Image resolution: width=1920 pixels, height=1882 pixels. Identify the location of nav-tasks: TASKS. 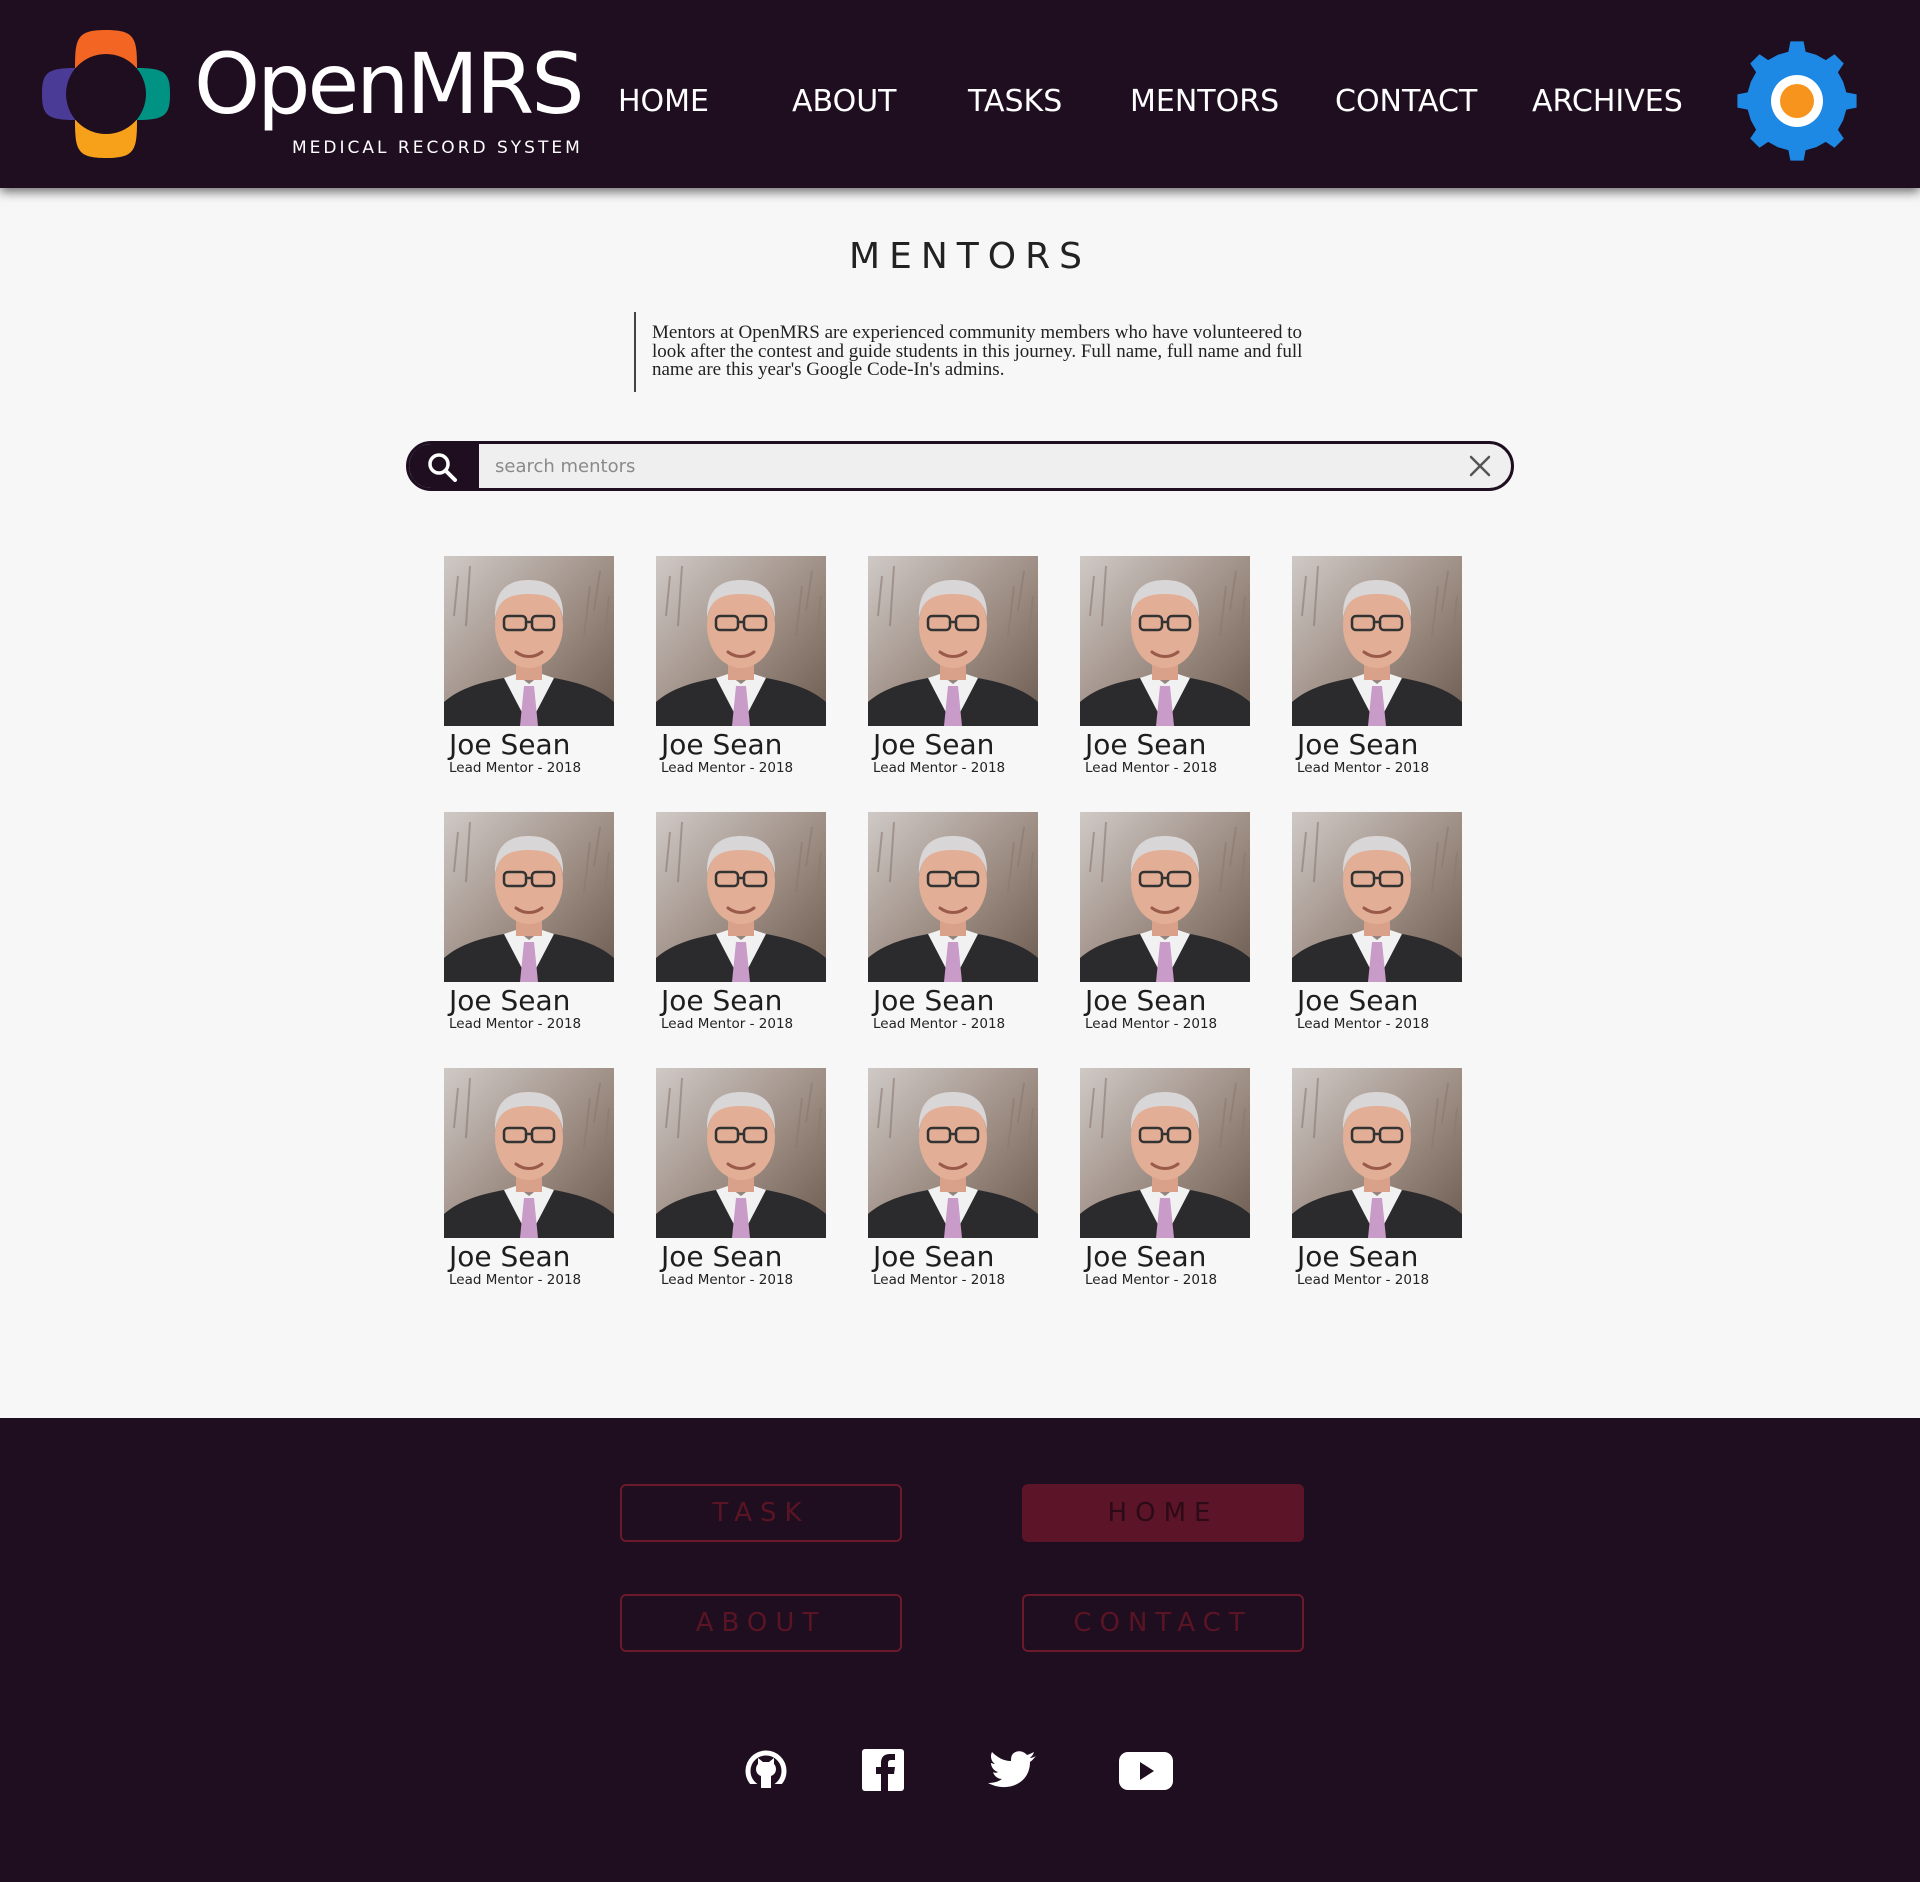
(1015, 102).